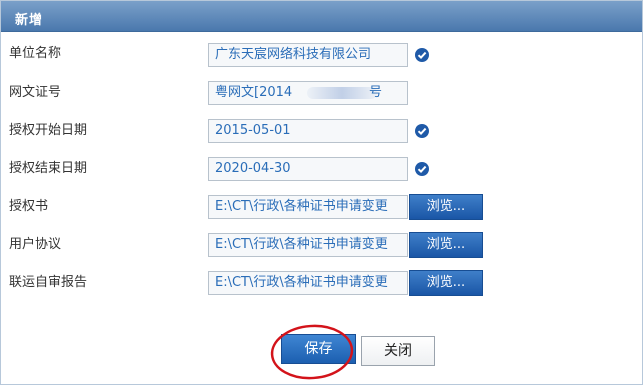 This screenshot has width=643, height=385. I want to click on label-company-name: 单位名称, so click(35, 53).